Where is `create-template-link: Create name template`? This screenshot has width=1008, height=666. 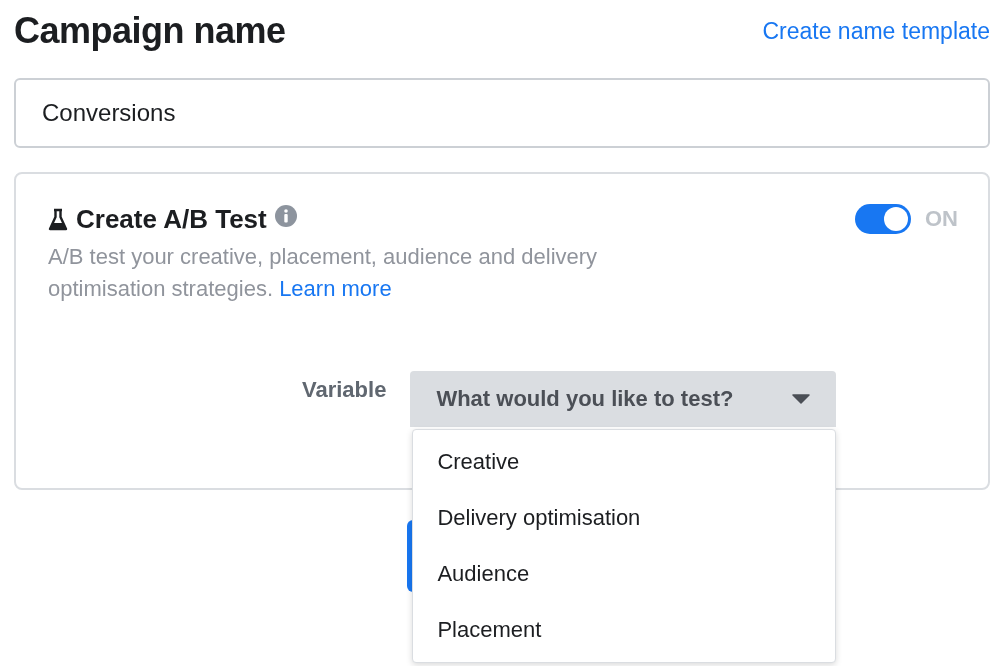
create-template-link: Create name template is located at coordinates (876, 31).